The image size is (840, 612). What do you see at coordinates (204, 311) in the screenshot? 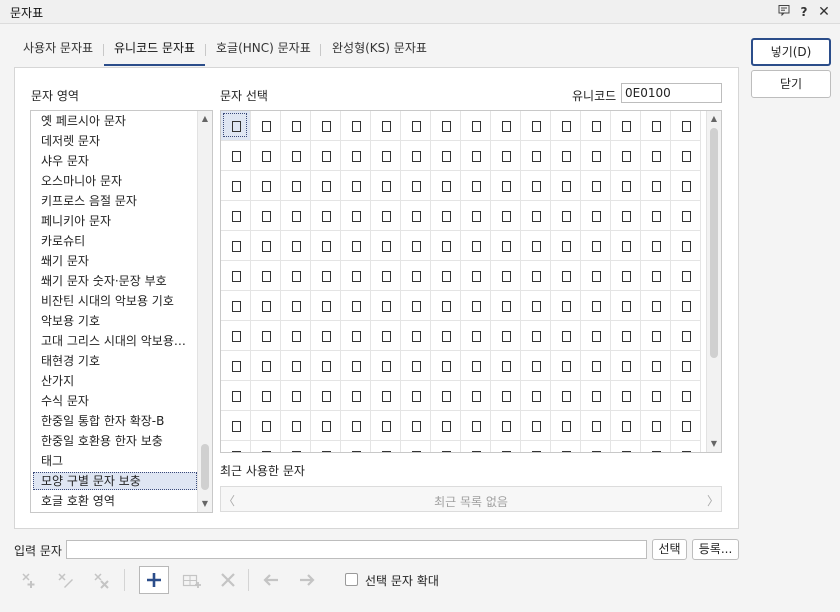
I see `area-list-scrollbar: ▲ ▼` at bounding box center [204, 311].